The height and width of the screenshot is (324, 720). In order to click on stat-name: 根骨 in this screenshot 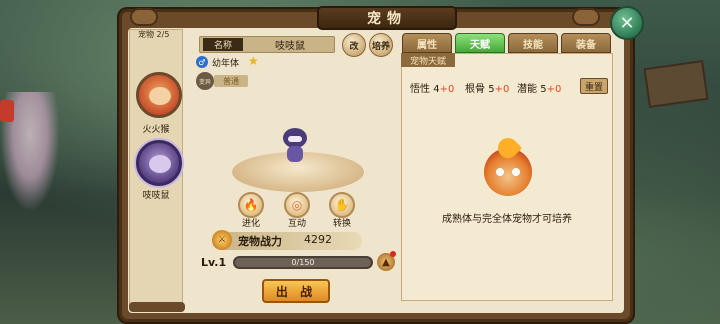, I will do `click(475, 89)`.